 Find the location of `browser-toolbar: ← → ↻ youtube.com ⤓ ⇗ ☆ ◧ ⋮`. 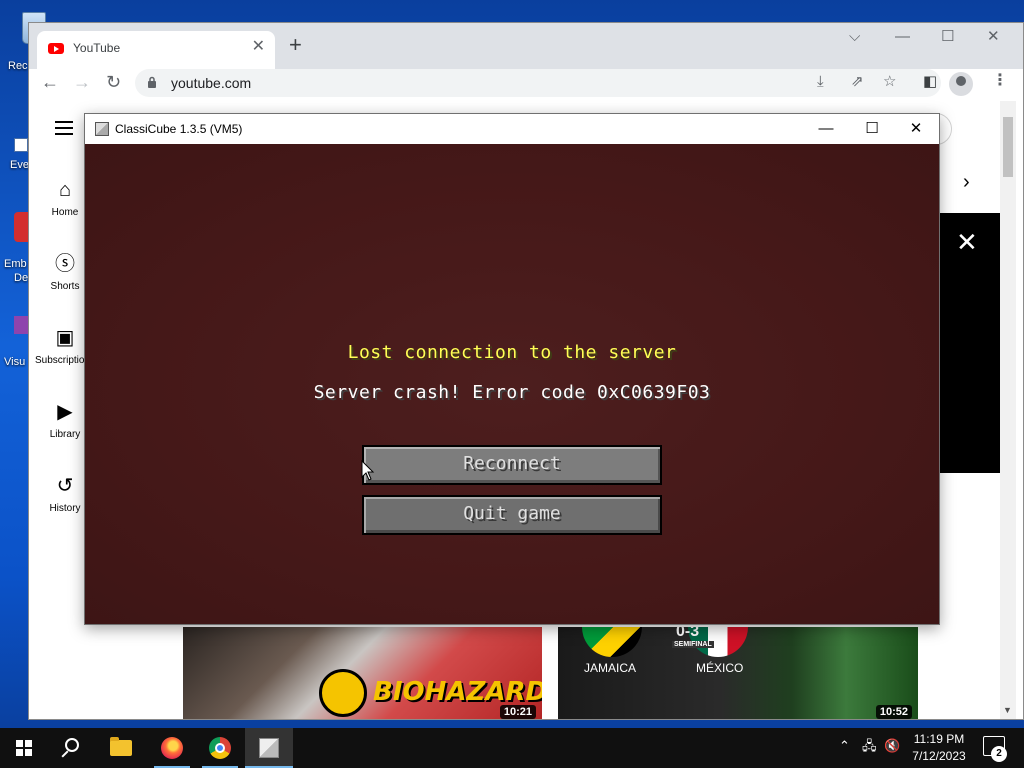

browser-toolbar: ← → ↻ youtube.com ⤓ ⇗ ☆ ◧ ⋮ is located at coordinates (526, 85).